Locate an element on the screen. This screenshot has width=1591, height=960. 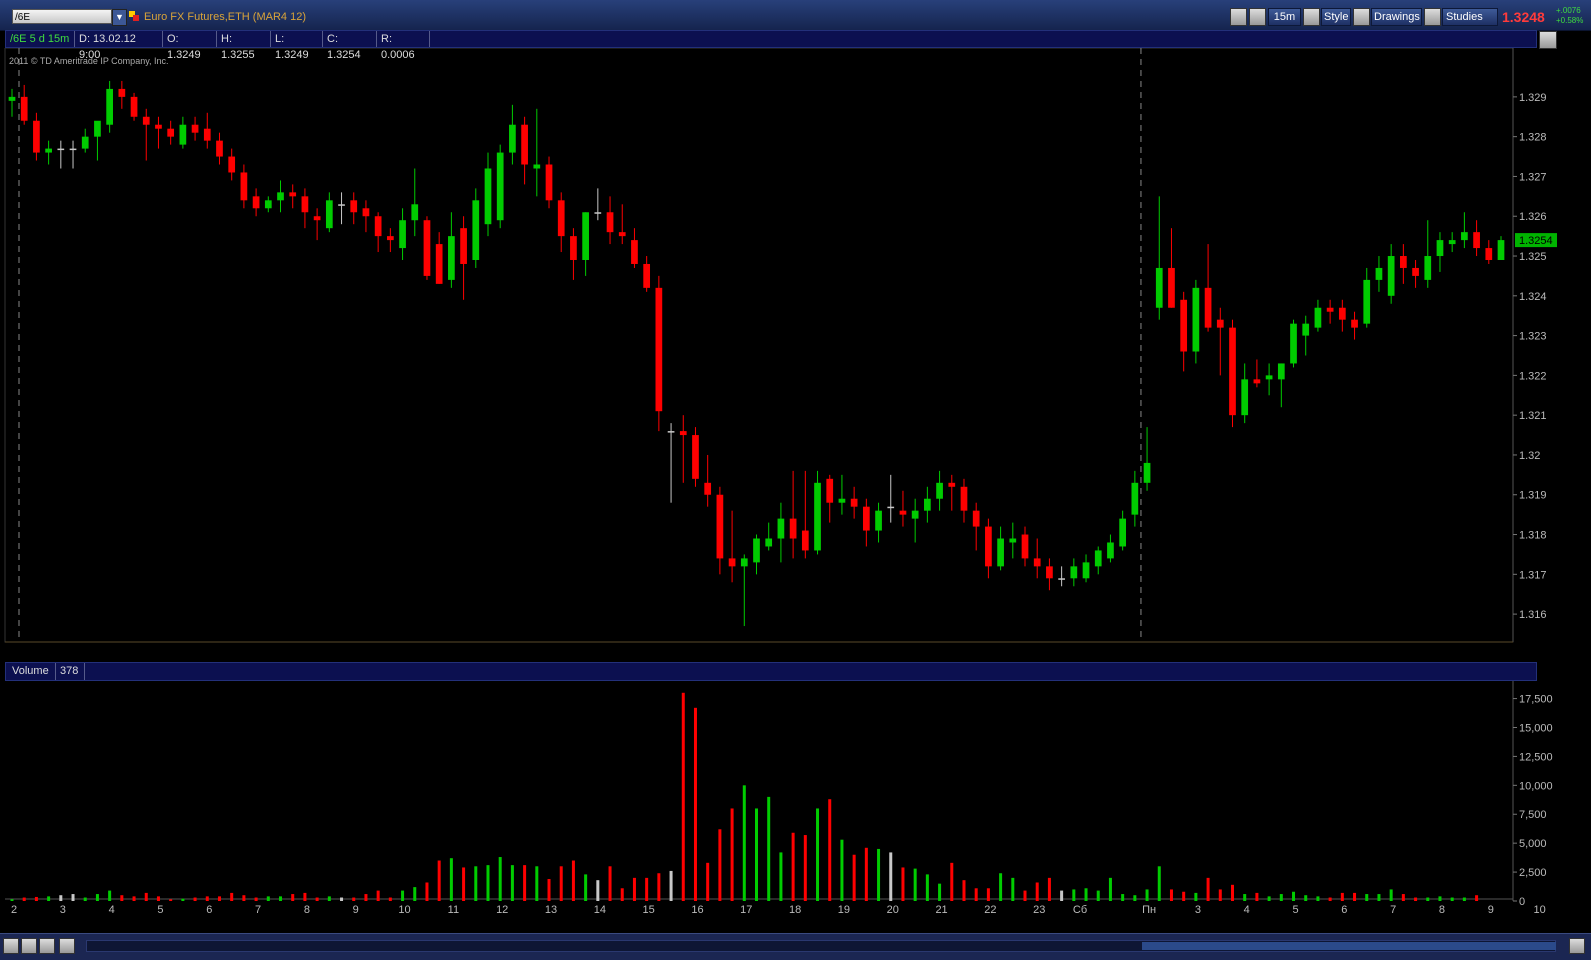
symbol-dropdown-button: ▼ is located at coordinates (119, 17).